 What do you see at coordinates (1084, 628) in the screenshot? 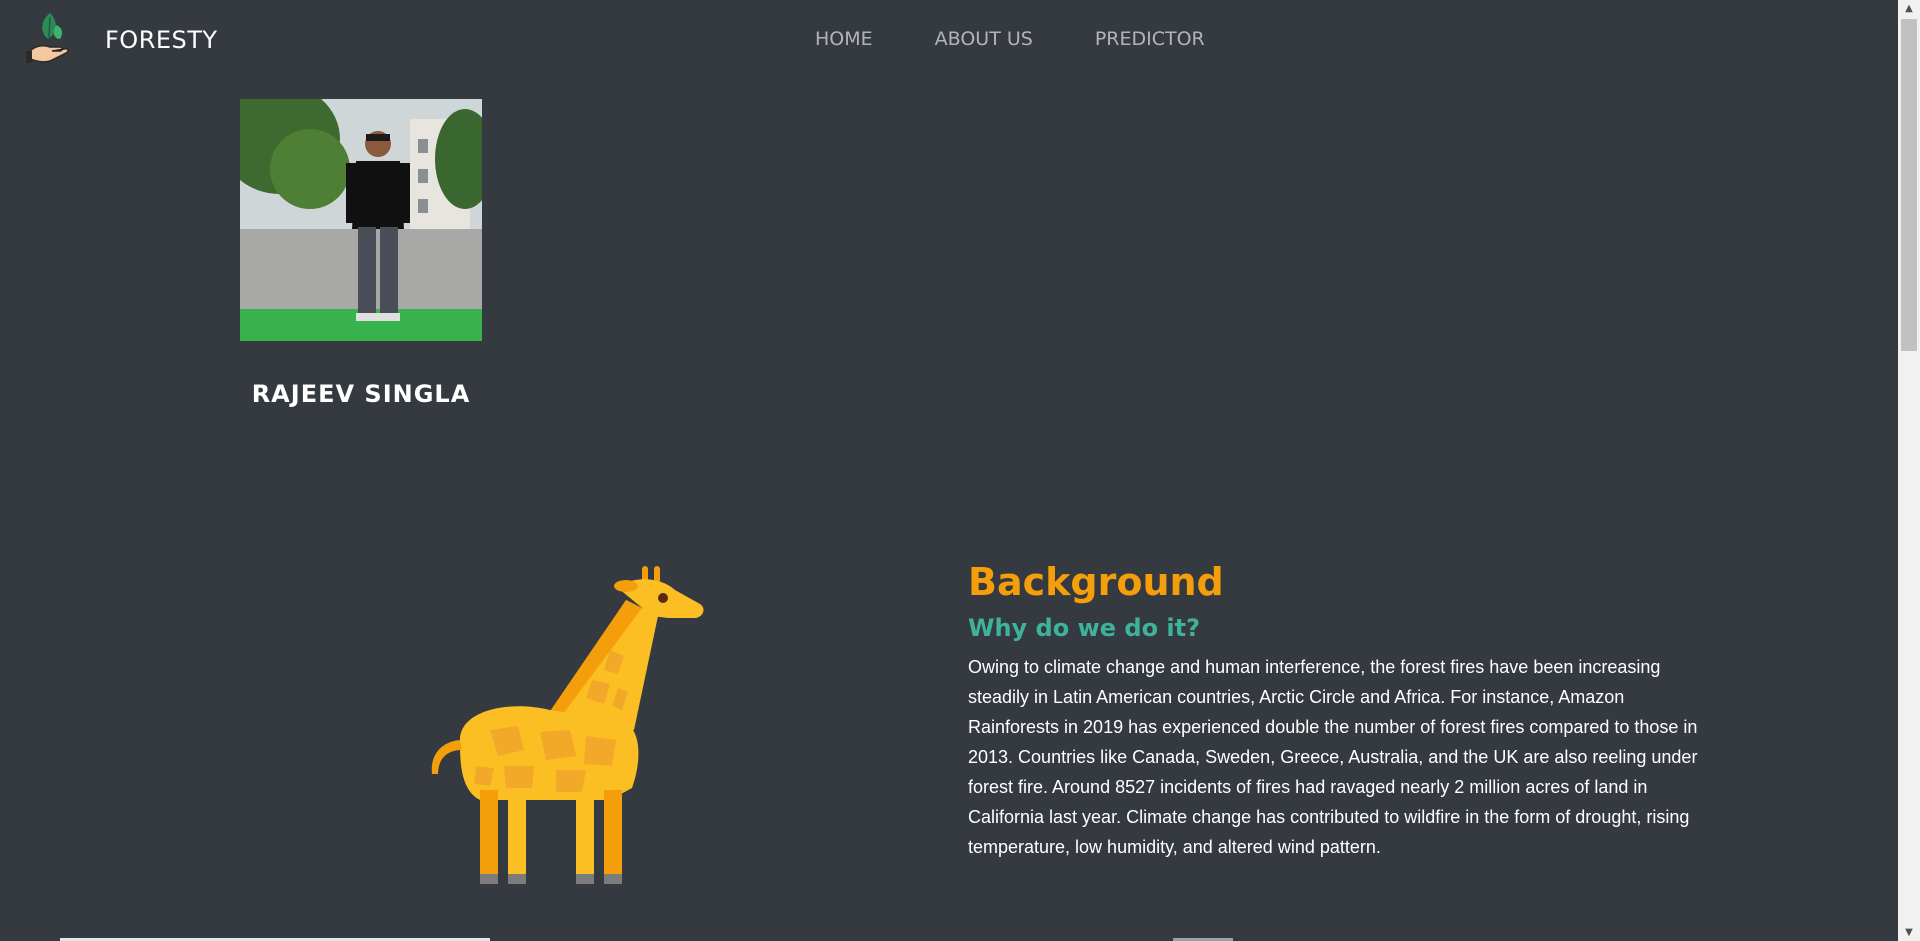
I see `background-subtitle: Why do we do it?` at bounding box center [1084, 628].